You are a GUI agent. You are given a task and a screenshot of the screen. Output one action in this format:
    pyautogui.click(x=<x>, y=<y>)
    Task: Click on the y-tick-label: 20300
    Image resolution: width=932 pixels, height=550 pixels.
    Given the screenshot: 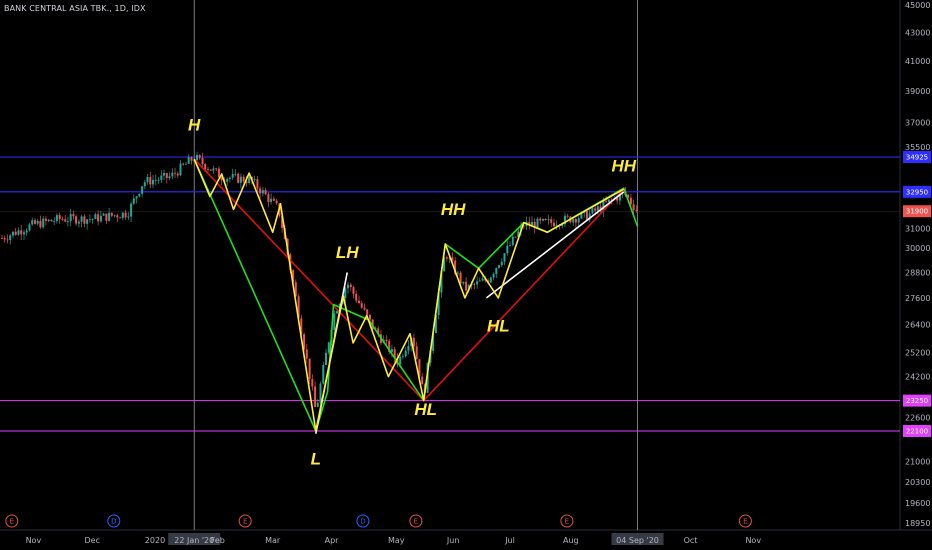 What is the action you would take?
    pyautogui.click(x=917, y=482)
    